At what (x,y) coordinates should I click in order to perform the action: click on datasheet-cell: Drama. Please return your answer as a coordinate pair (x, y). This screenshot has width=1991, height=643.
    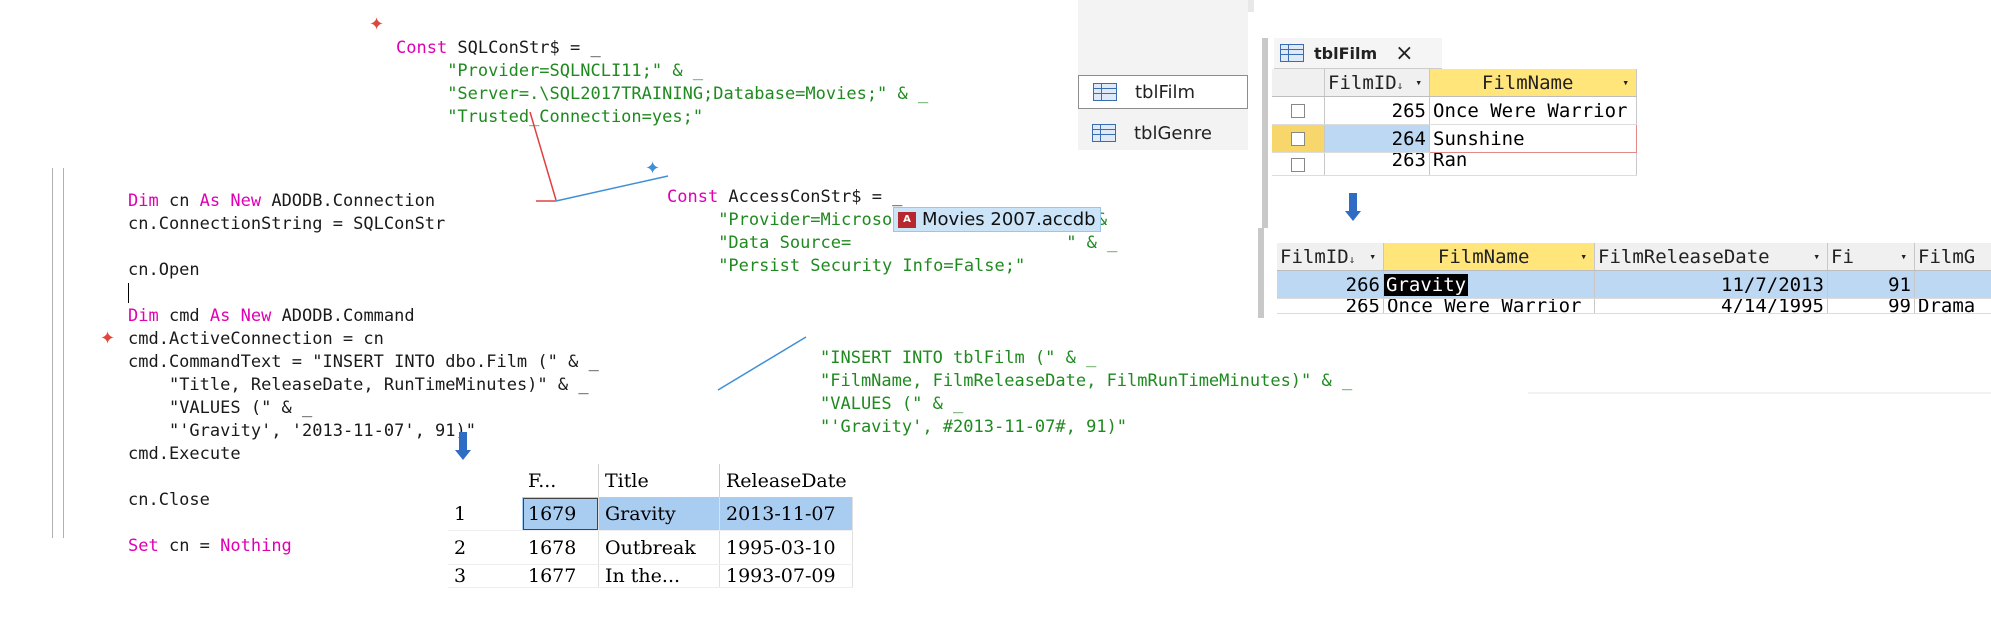
    Looking at the image, I should click on (1952, 306).